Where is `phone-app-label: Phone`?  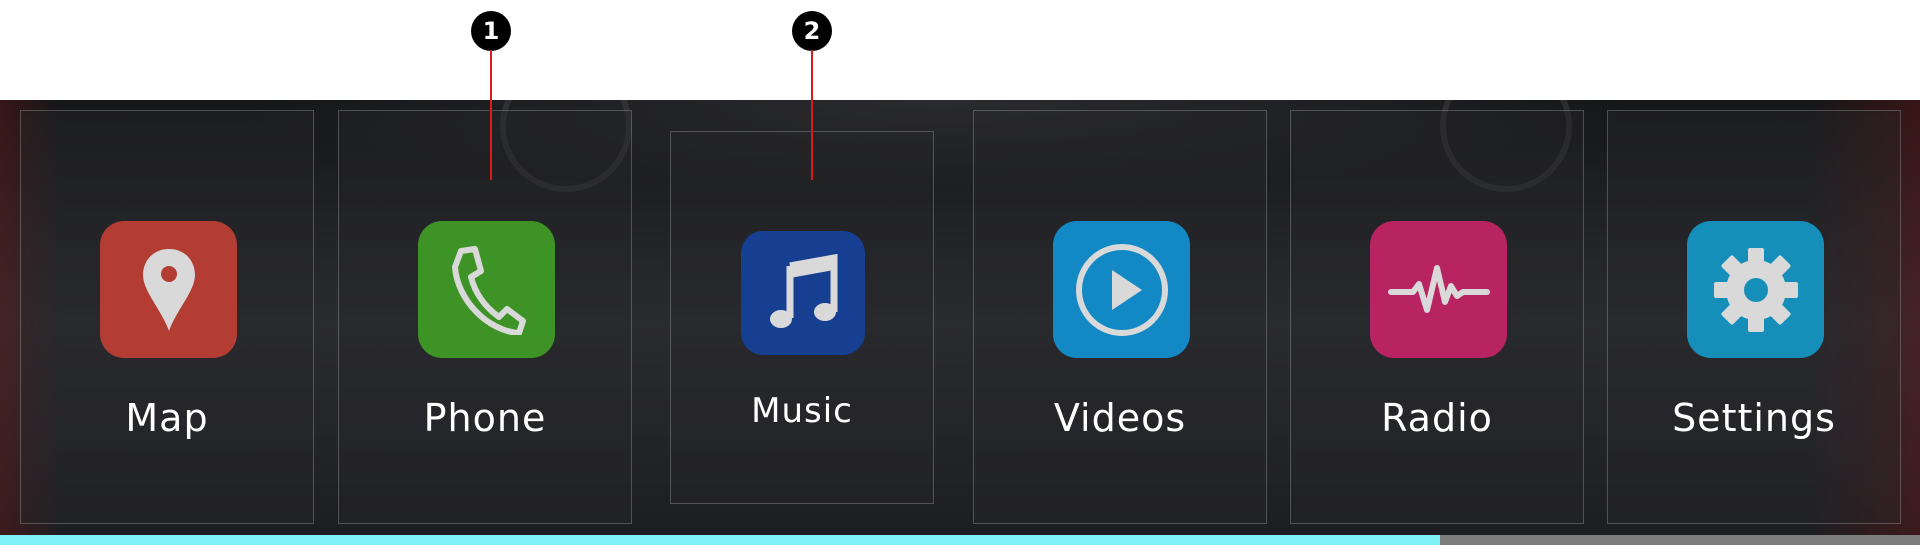 phone-app-label: Phone is located at coordinates (485, 418).